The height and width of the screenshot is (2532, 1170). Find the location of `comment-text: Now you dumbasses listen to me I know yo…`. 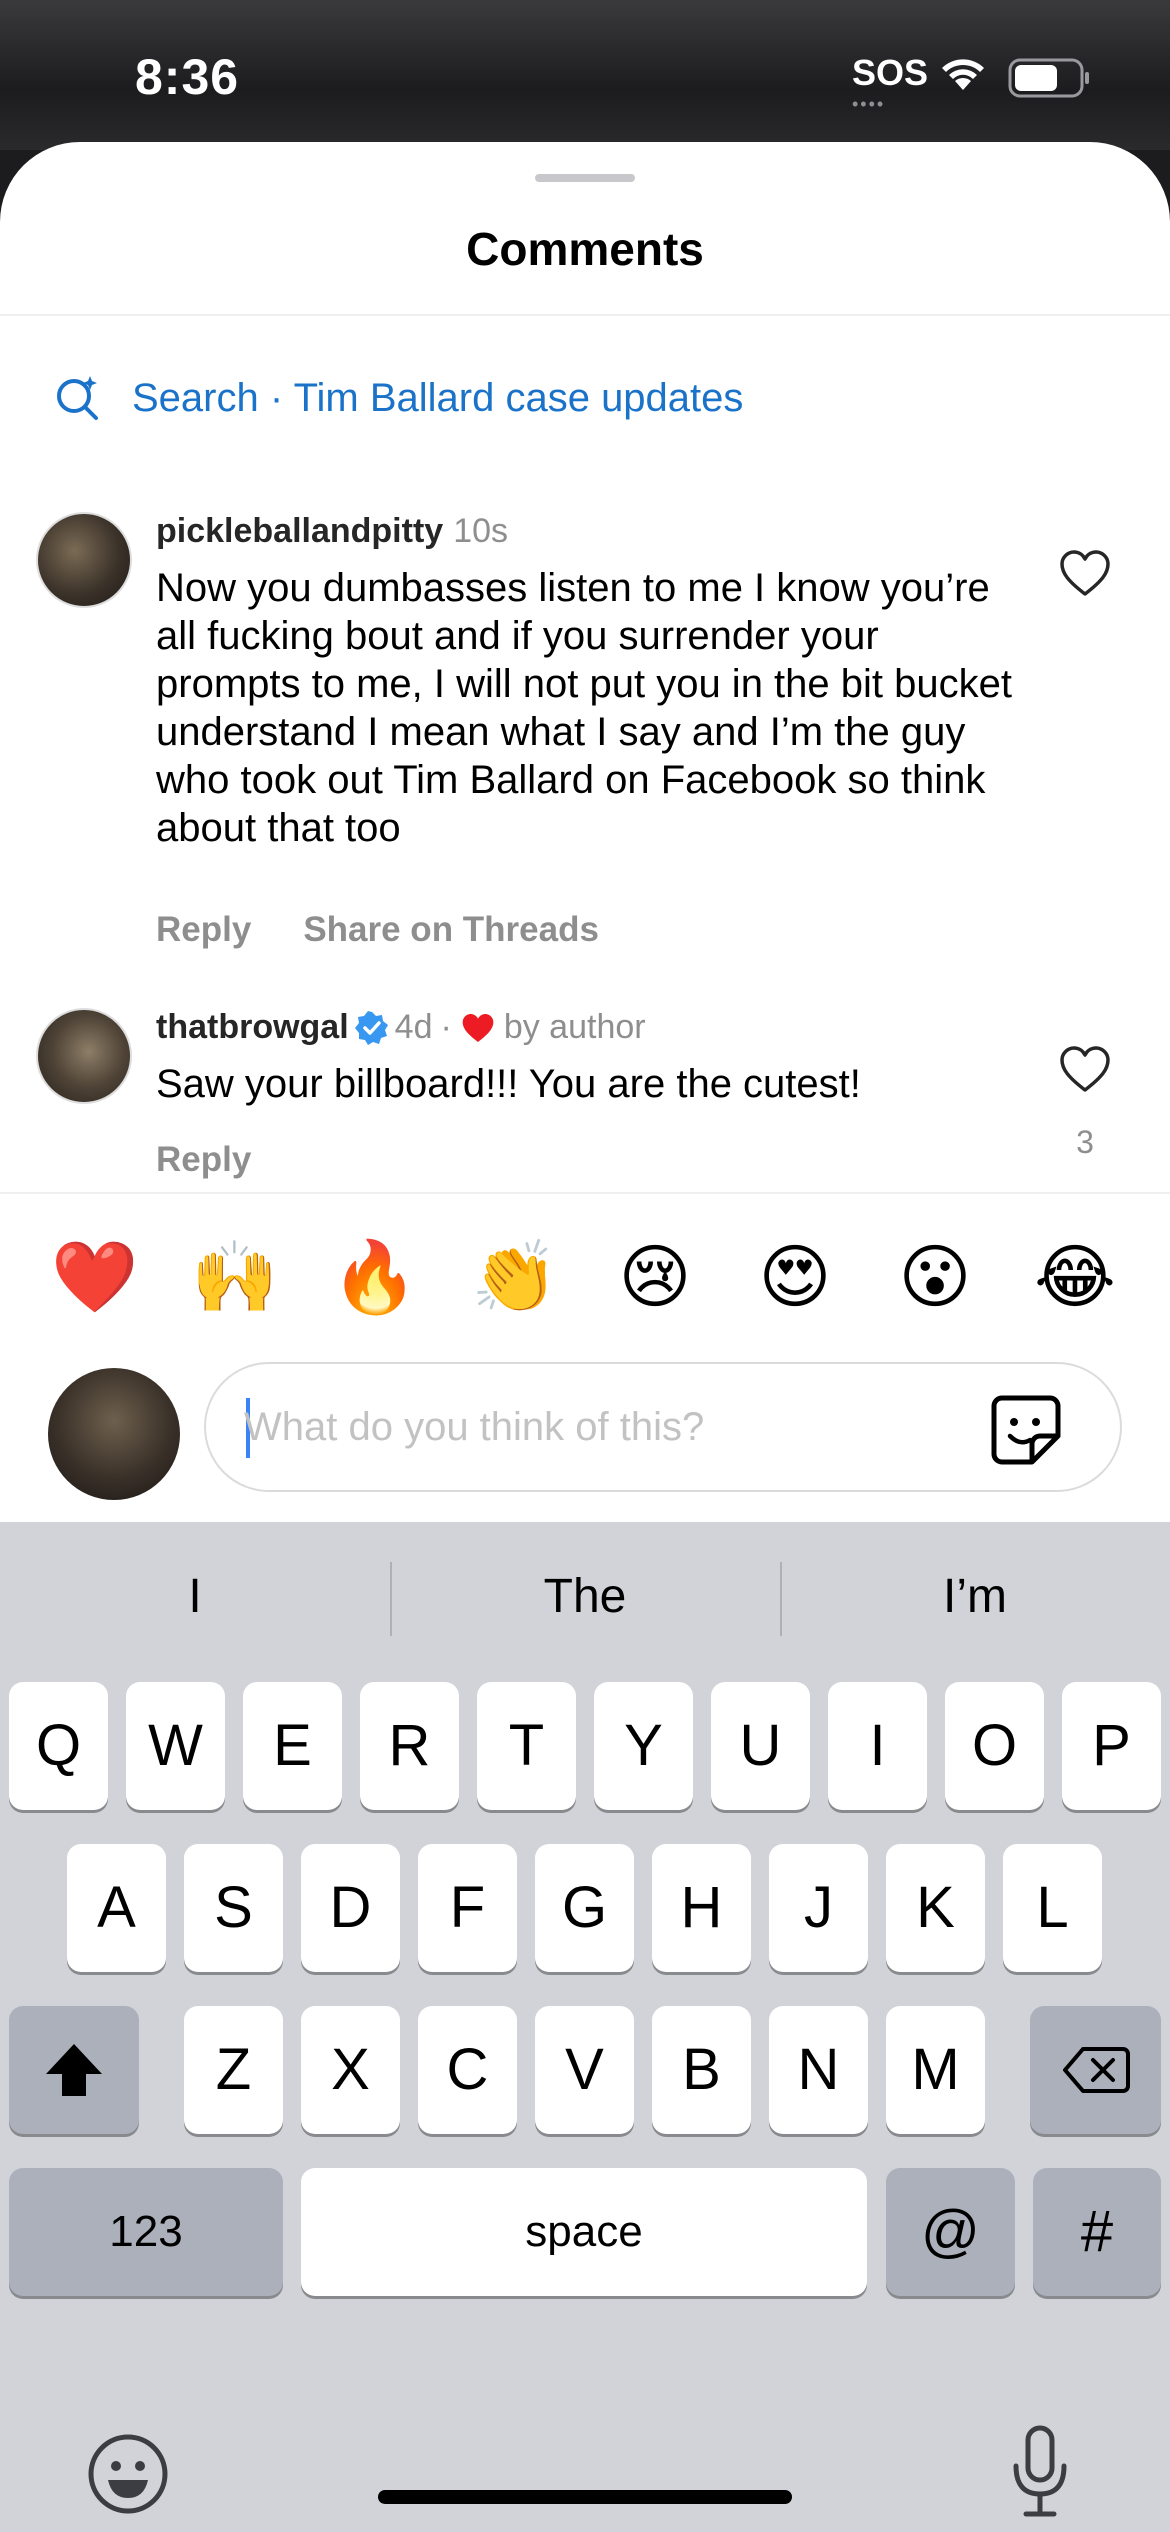

comment-text: Now you dumbasses listen to me I know yo… is located at coordinates (584, 708).